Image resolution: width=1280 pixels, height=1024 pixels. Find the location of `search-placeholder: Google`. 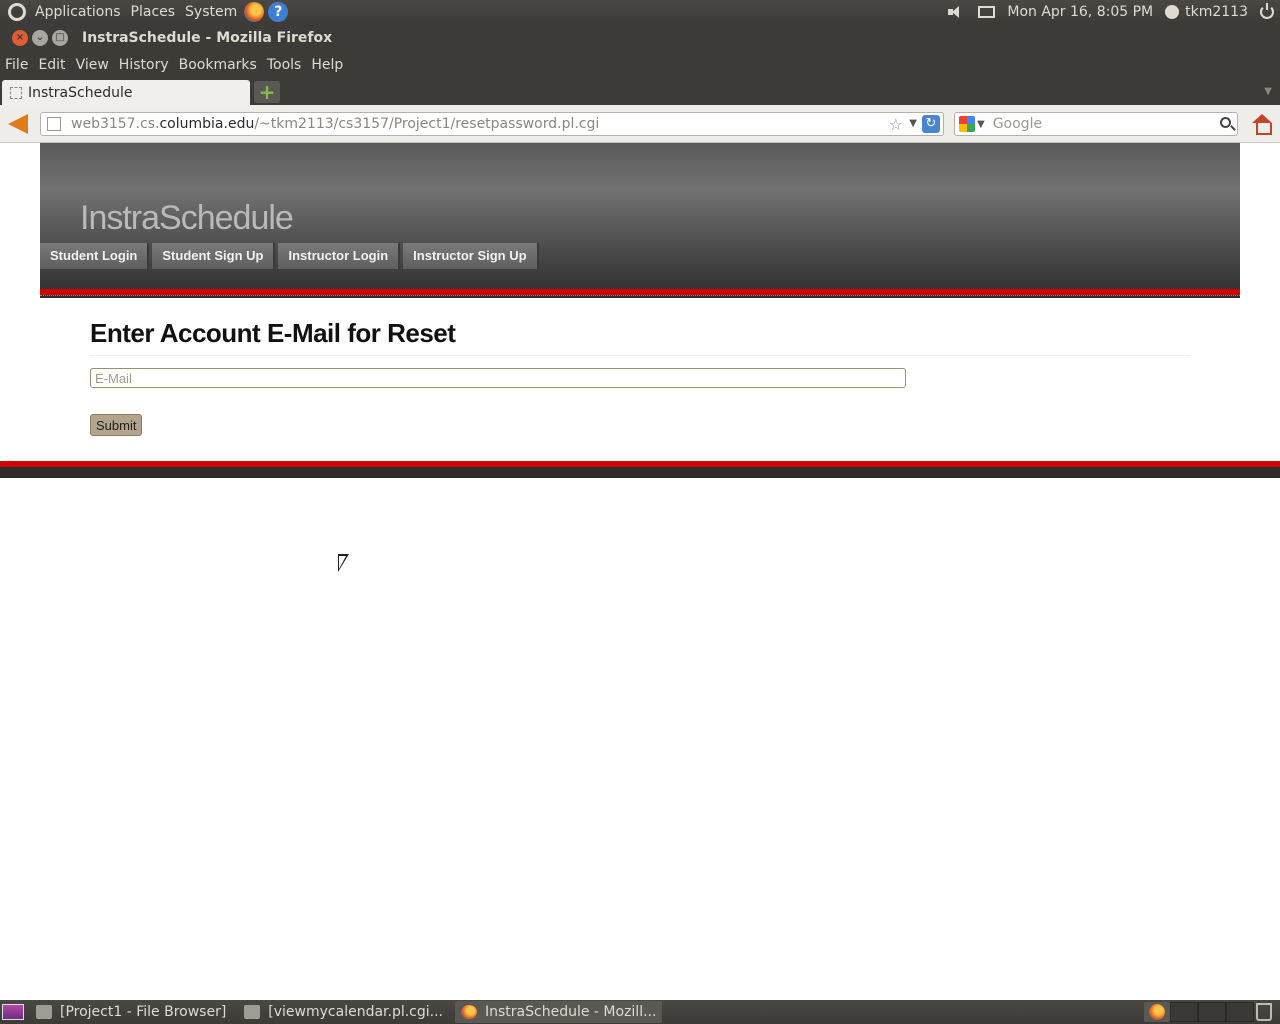

search-placeholder: Google is located at coordinates (1017, 124).